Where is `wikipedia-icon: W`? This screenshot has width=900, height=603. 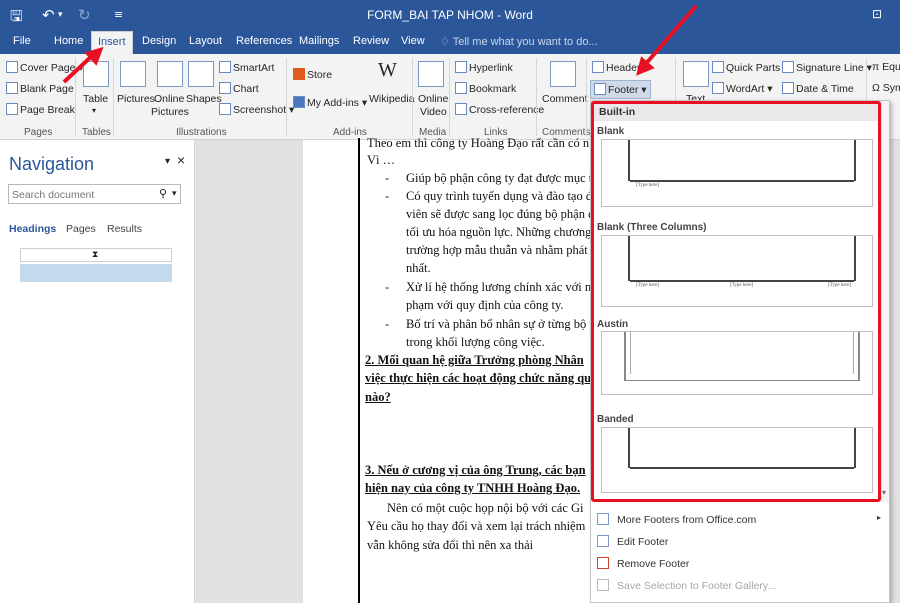
wikipedia-icon: W is located at coordinates (387, 70).